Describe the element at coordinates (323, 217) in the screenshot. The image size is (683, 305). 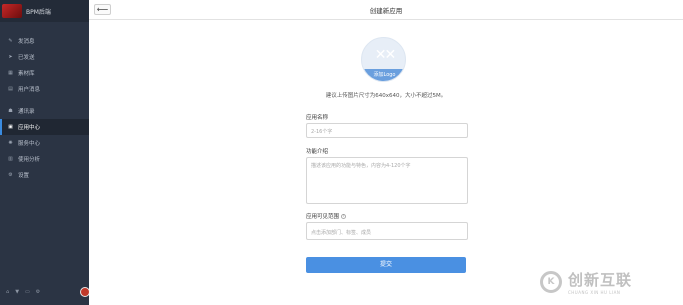
I see `scope-label: 应用可见范围` at that location.